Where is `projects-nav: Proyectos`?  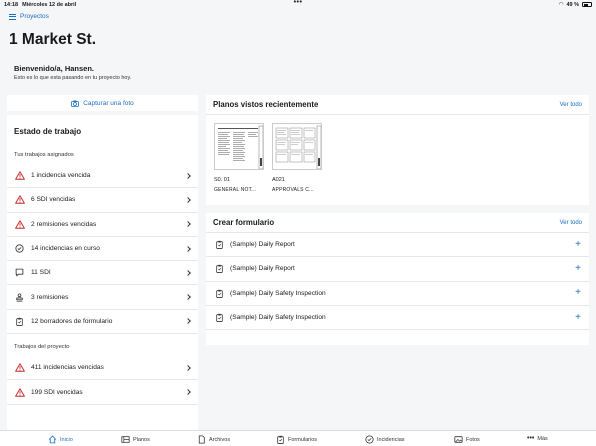
projects-nav: Proyectos is located at coordinates (29, 16).